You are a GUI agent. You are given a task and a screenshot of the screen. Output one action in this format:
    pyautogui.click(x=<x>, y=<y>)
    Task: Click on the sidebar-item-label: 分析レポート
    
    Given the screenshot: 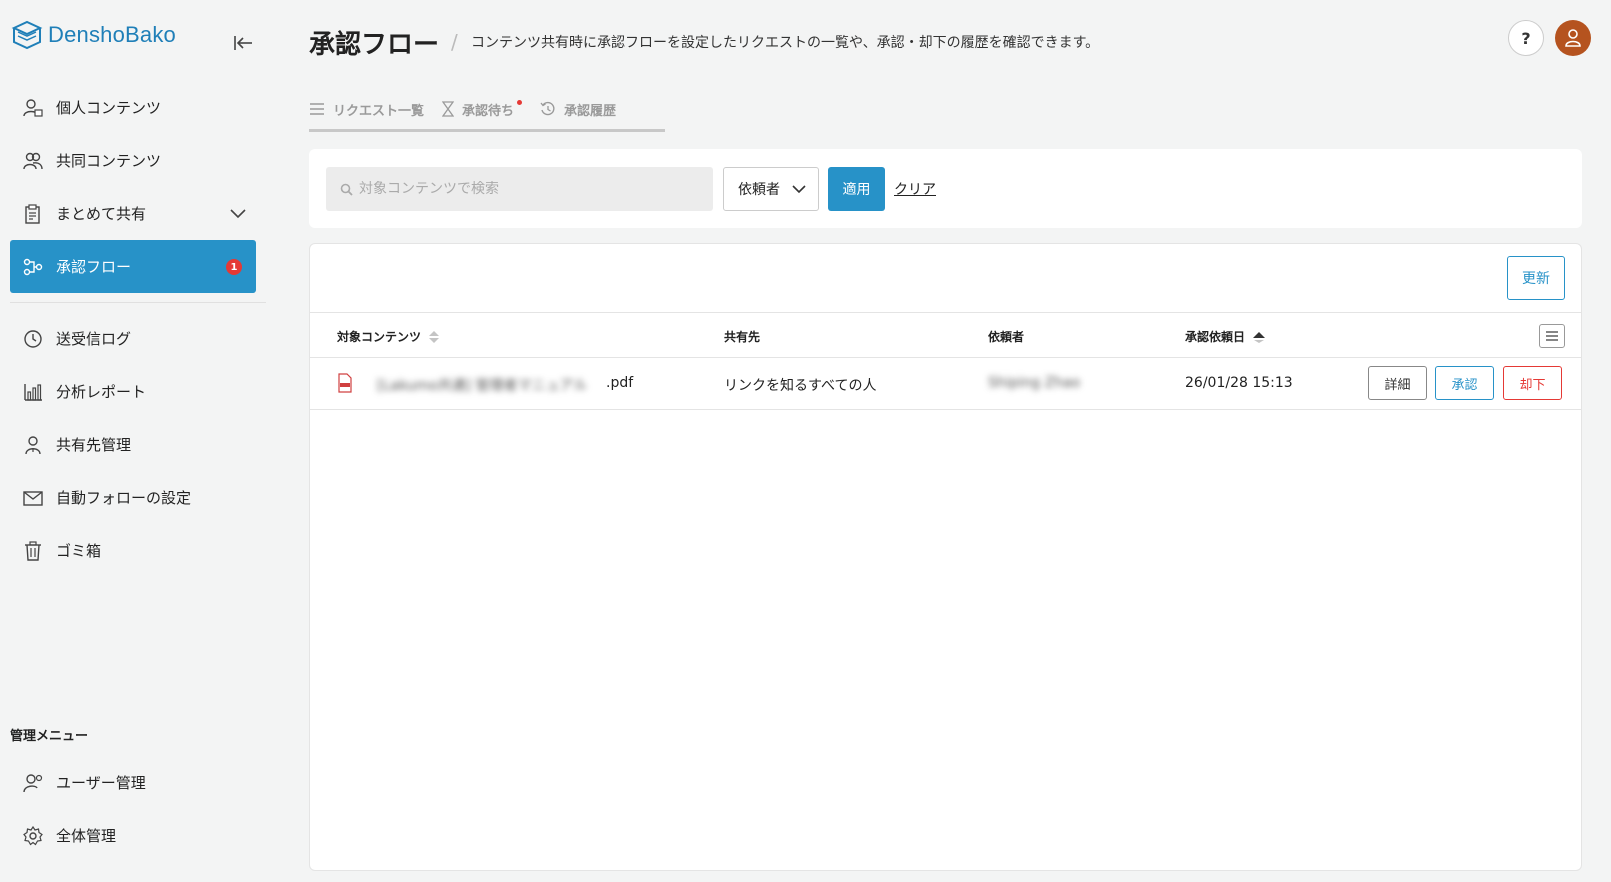 What is the action you would take?
    pyautogui.click(x=101, y=392)
    